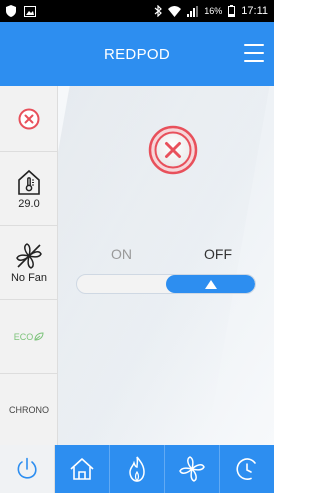  I want to click on triangle-up-icon, so click(210, 284).